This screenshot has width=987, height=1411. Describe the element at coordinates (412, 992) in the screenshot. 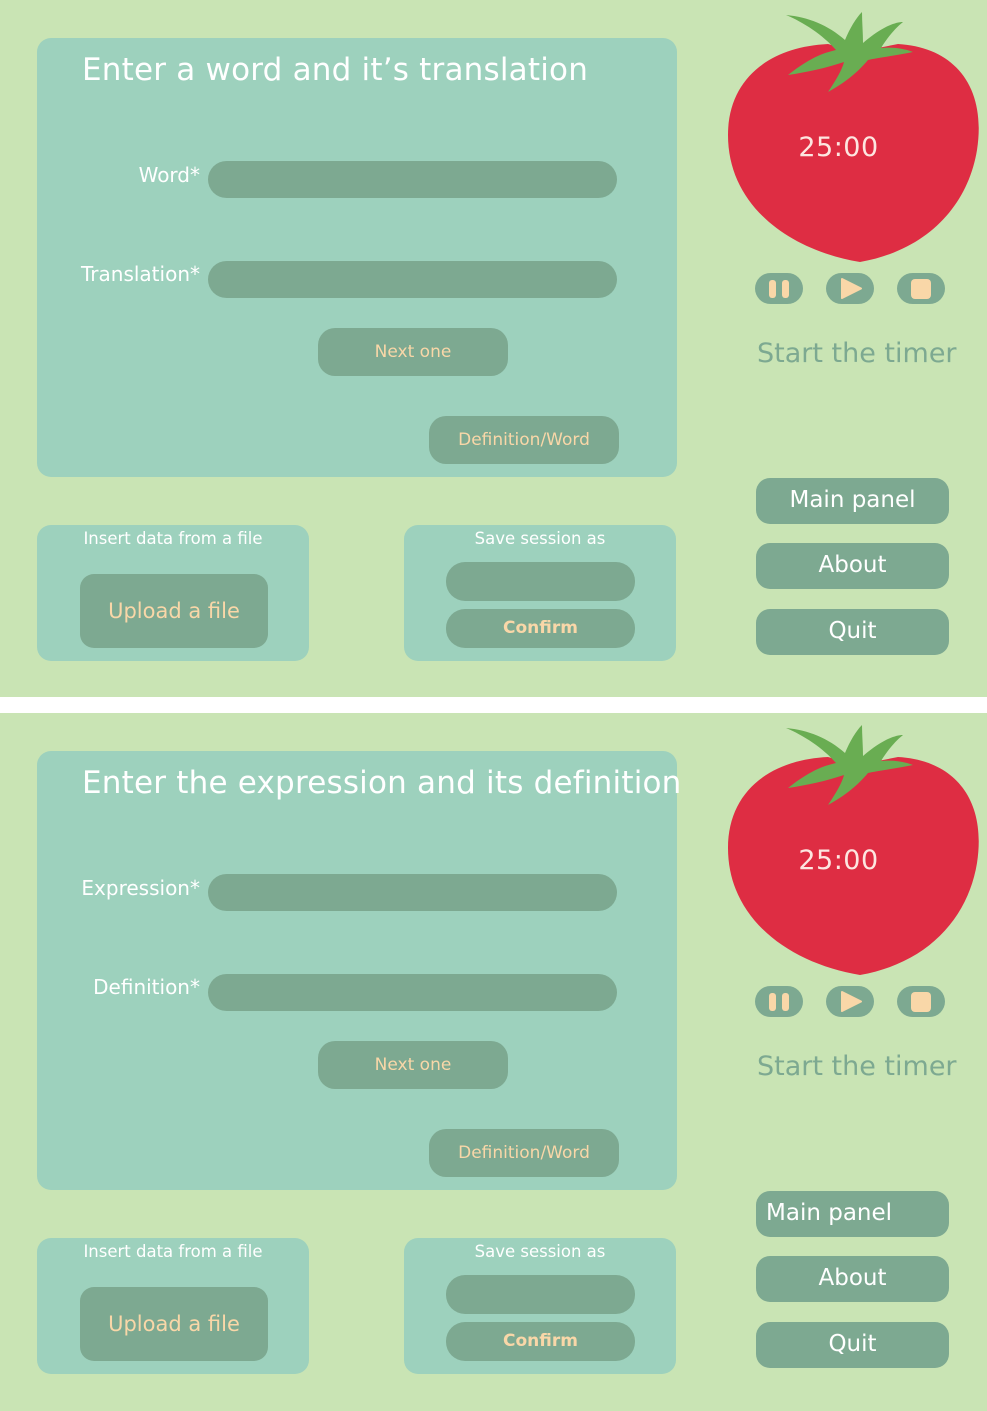

I see `definition-input` at that location.